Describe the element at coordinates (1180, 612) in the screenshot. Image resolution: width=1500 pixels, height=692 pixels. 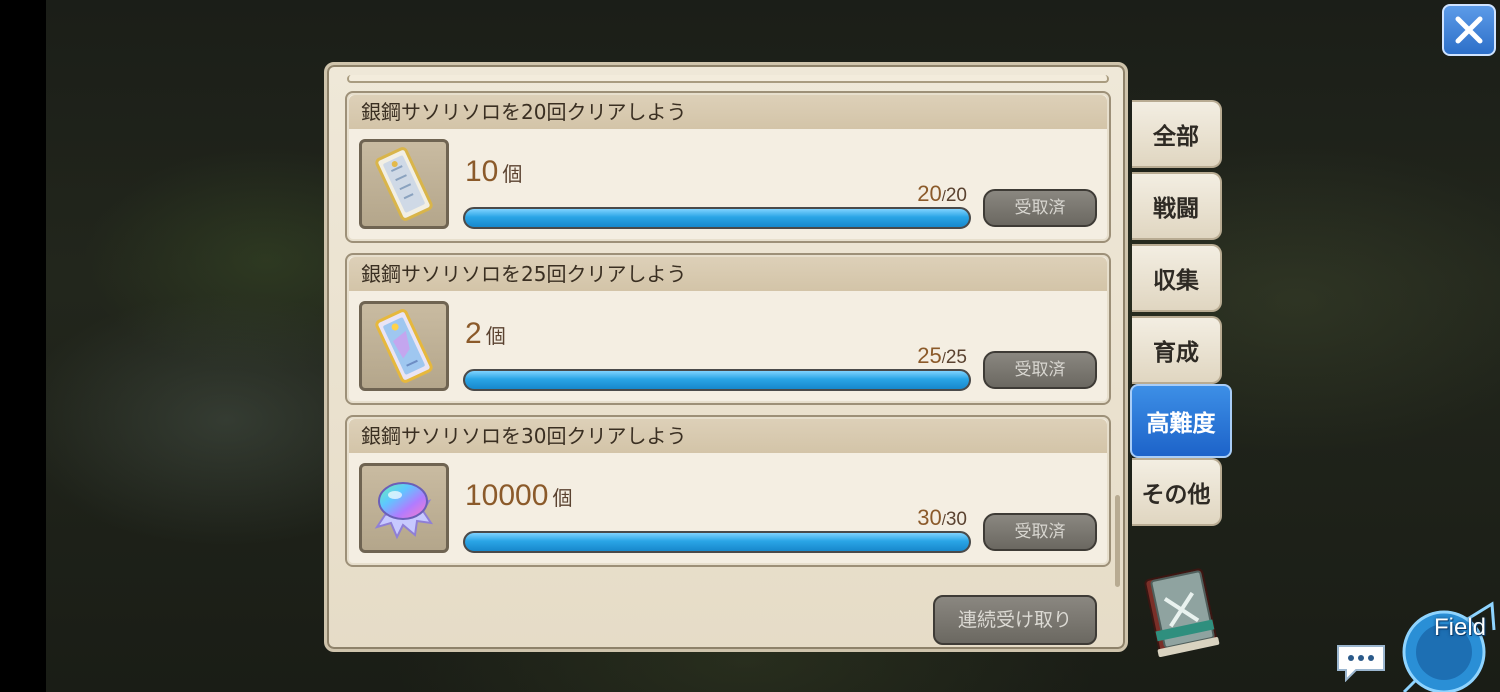
I see `mission-book-icon` at that location.